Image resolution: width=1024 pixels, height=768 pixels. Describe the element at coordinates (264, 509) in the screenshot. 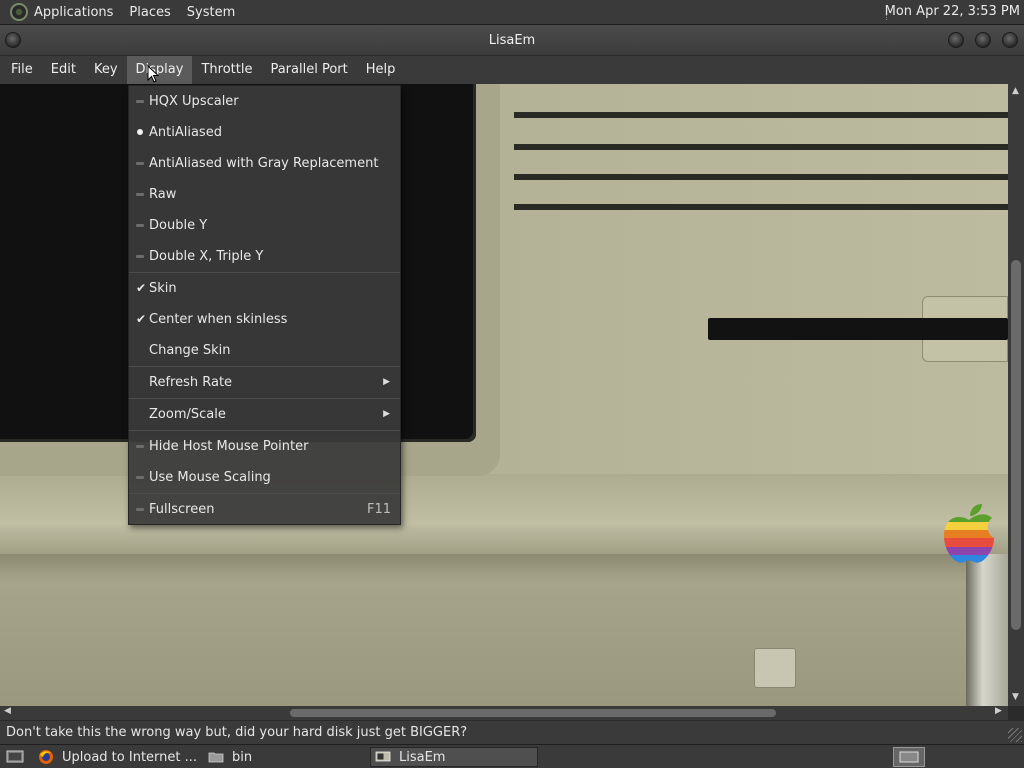

I see `menu-item-fullscreen: Fullscreen F11` at that location.